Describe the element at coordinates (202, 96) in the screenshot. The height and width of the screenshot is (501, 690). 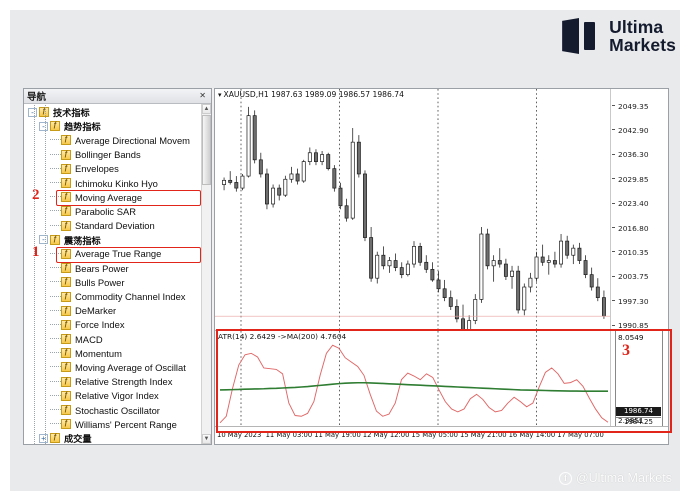
I see `close-icon: ✕` at that location.